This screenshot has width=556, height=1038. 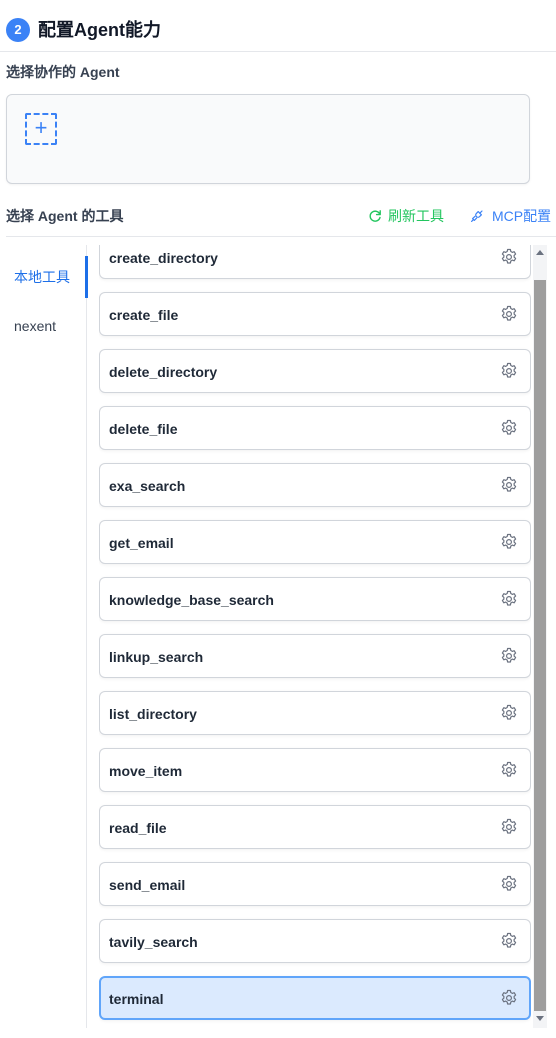 What do you see at coordinates (278, 26) in the screenshot?
I see `section-header: 2 配置Agent能力` at bounding box center [278, 26].